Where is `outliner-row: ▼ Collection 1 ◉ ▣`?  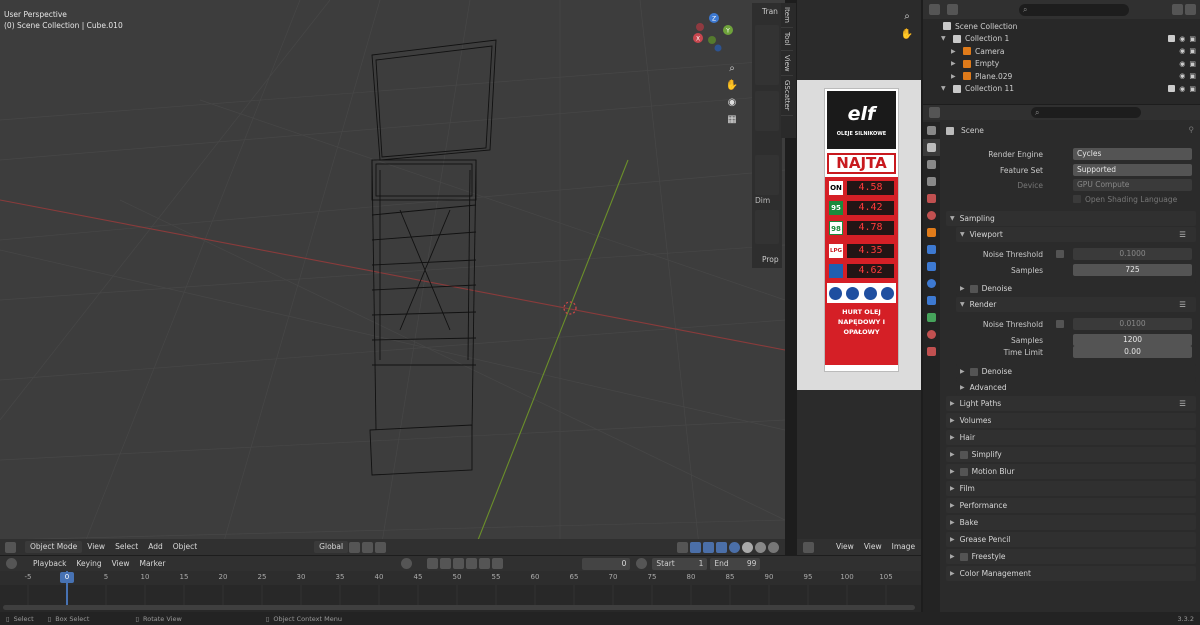
outliner-row: ▼ Collection 1 ◉ ▣ is located at coordinates (1061, 39).